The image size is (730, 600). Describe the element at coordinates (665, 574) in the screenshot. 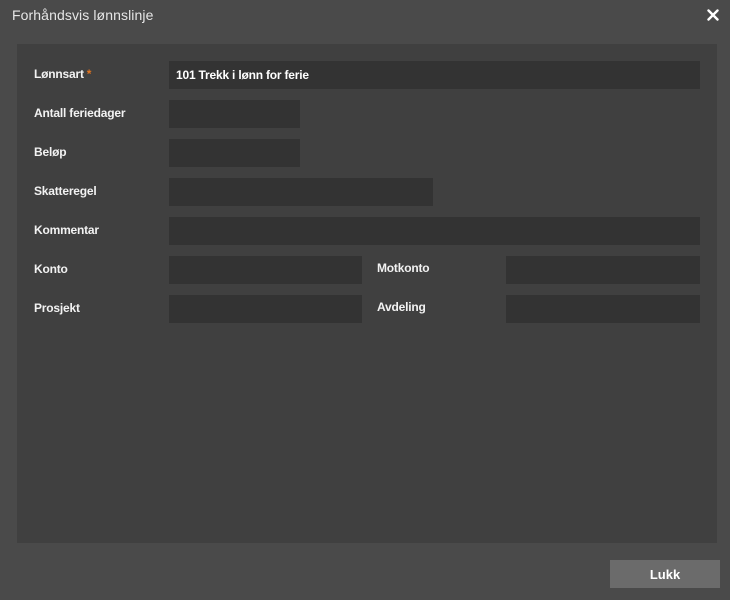

I see `close-button: Lukk` at that location.